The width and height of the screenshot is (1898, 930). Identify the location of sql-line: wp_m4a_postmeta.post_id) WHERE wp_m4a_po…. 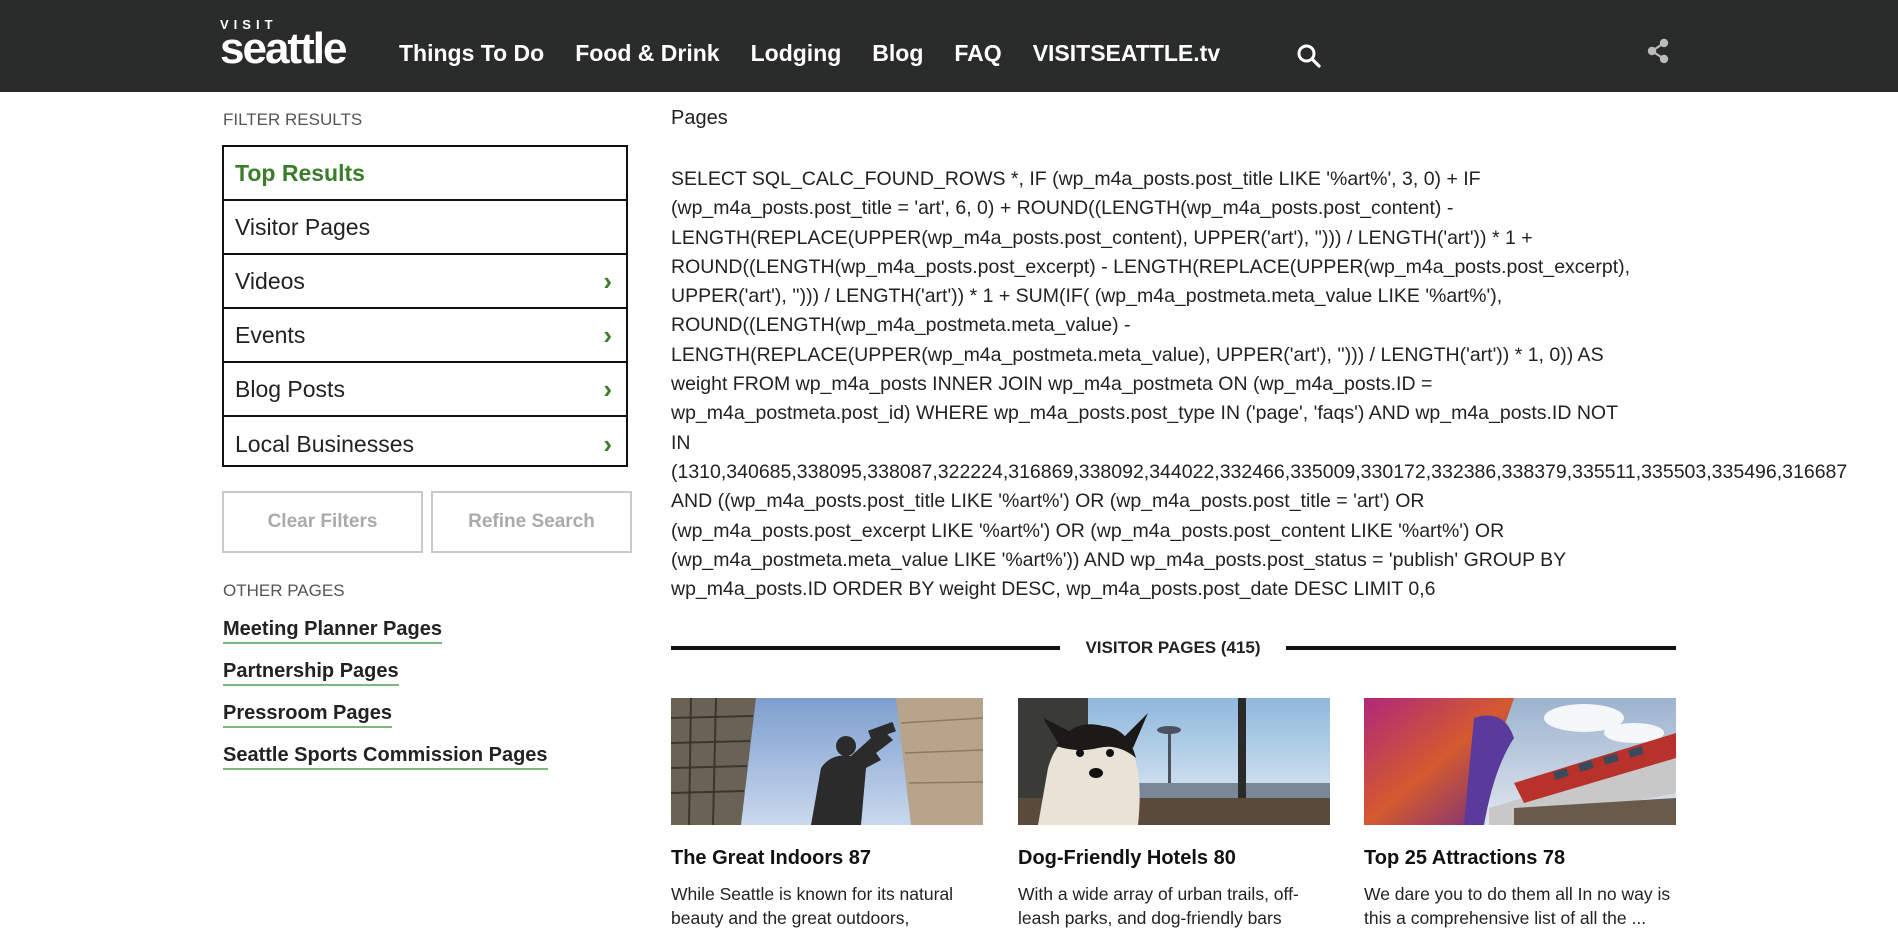
(1144, 413).